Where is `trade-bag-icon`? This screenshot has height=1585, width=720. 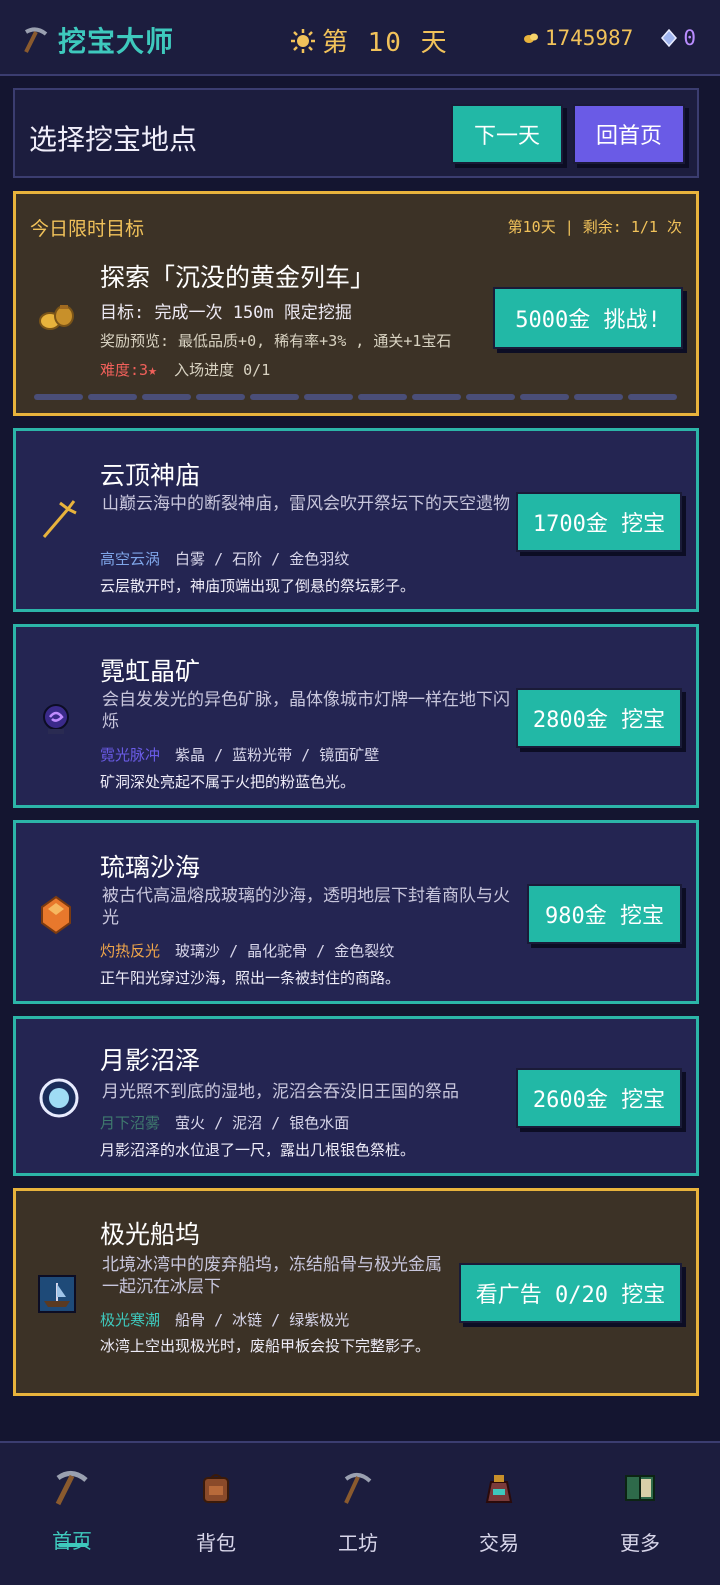 trade-bag-icon is located at coordinates (499, 1488).